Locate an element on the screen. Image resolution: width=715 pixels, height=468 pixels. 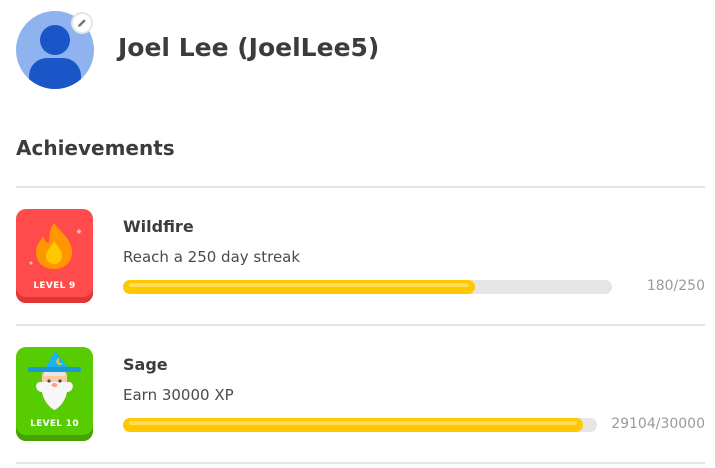
badge-level-label: LEVEL 9 is located at coordinates (54, 286).